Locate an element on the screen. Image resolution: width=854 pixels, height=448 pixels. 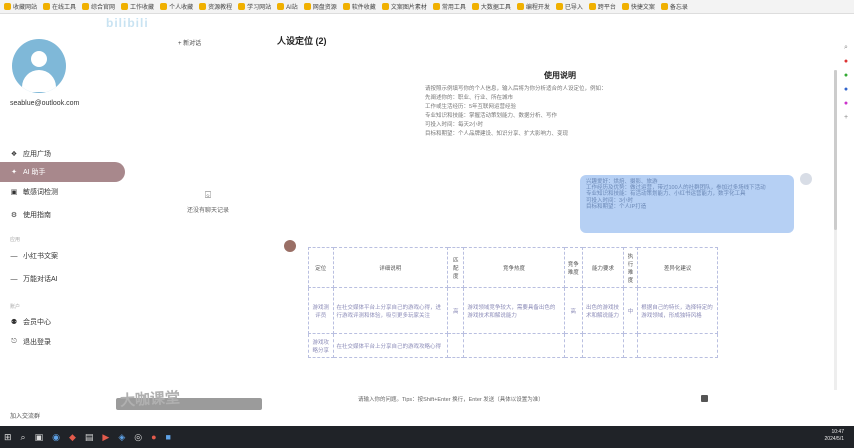
bookmark-label: 跨平台 is located at coordinates (606, 8).